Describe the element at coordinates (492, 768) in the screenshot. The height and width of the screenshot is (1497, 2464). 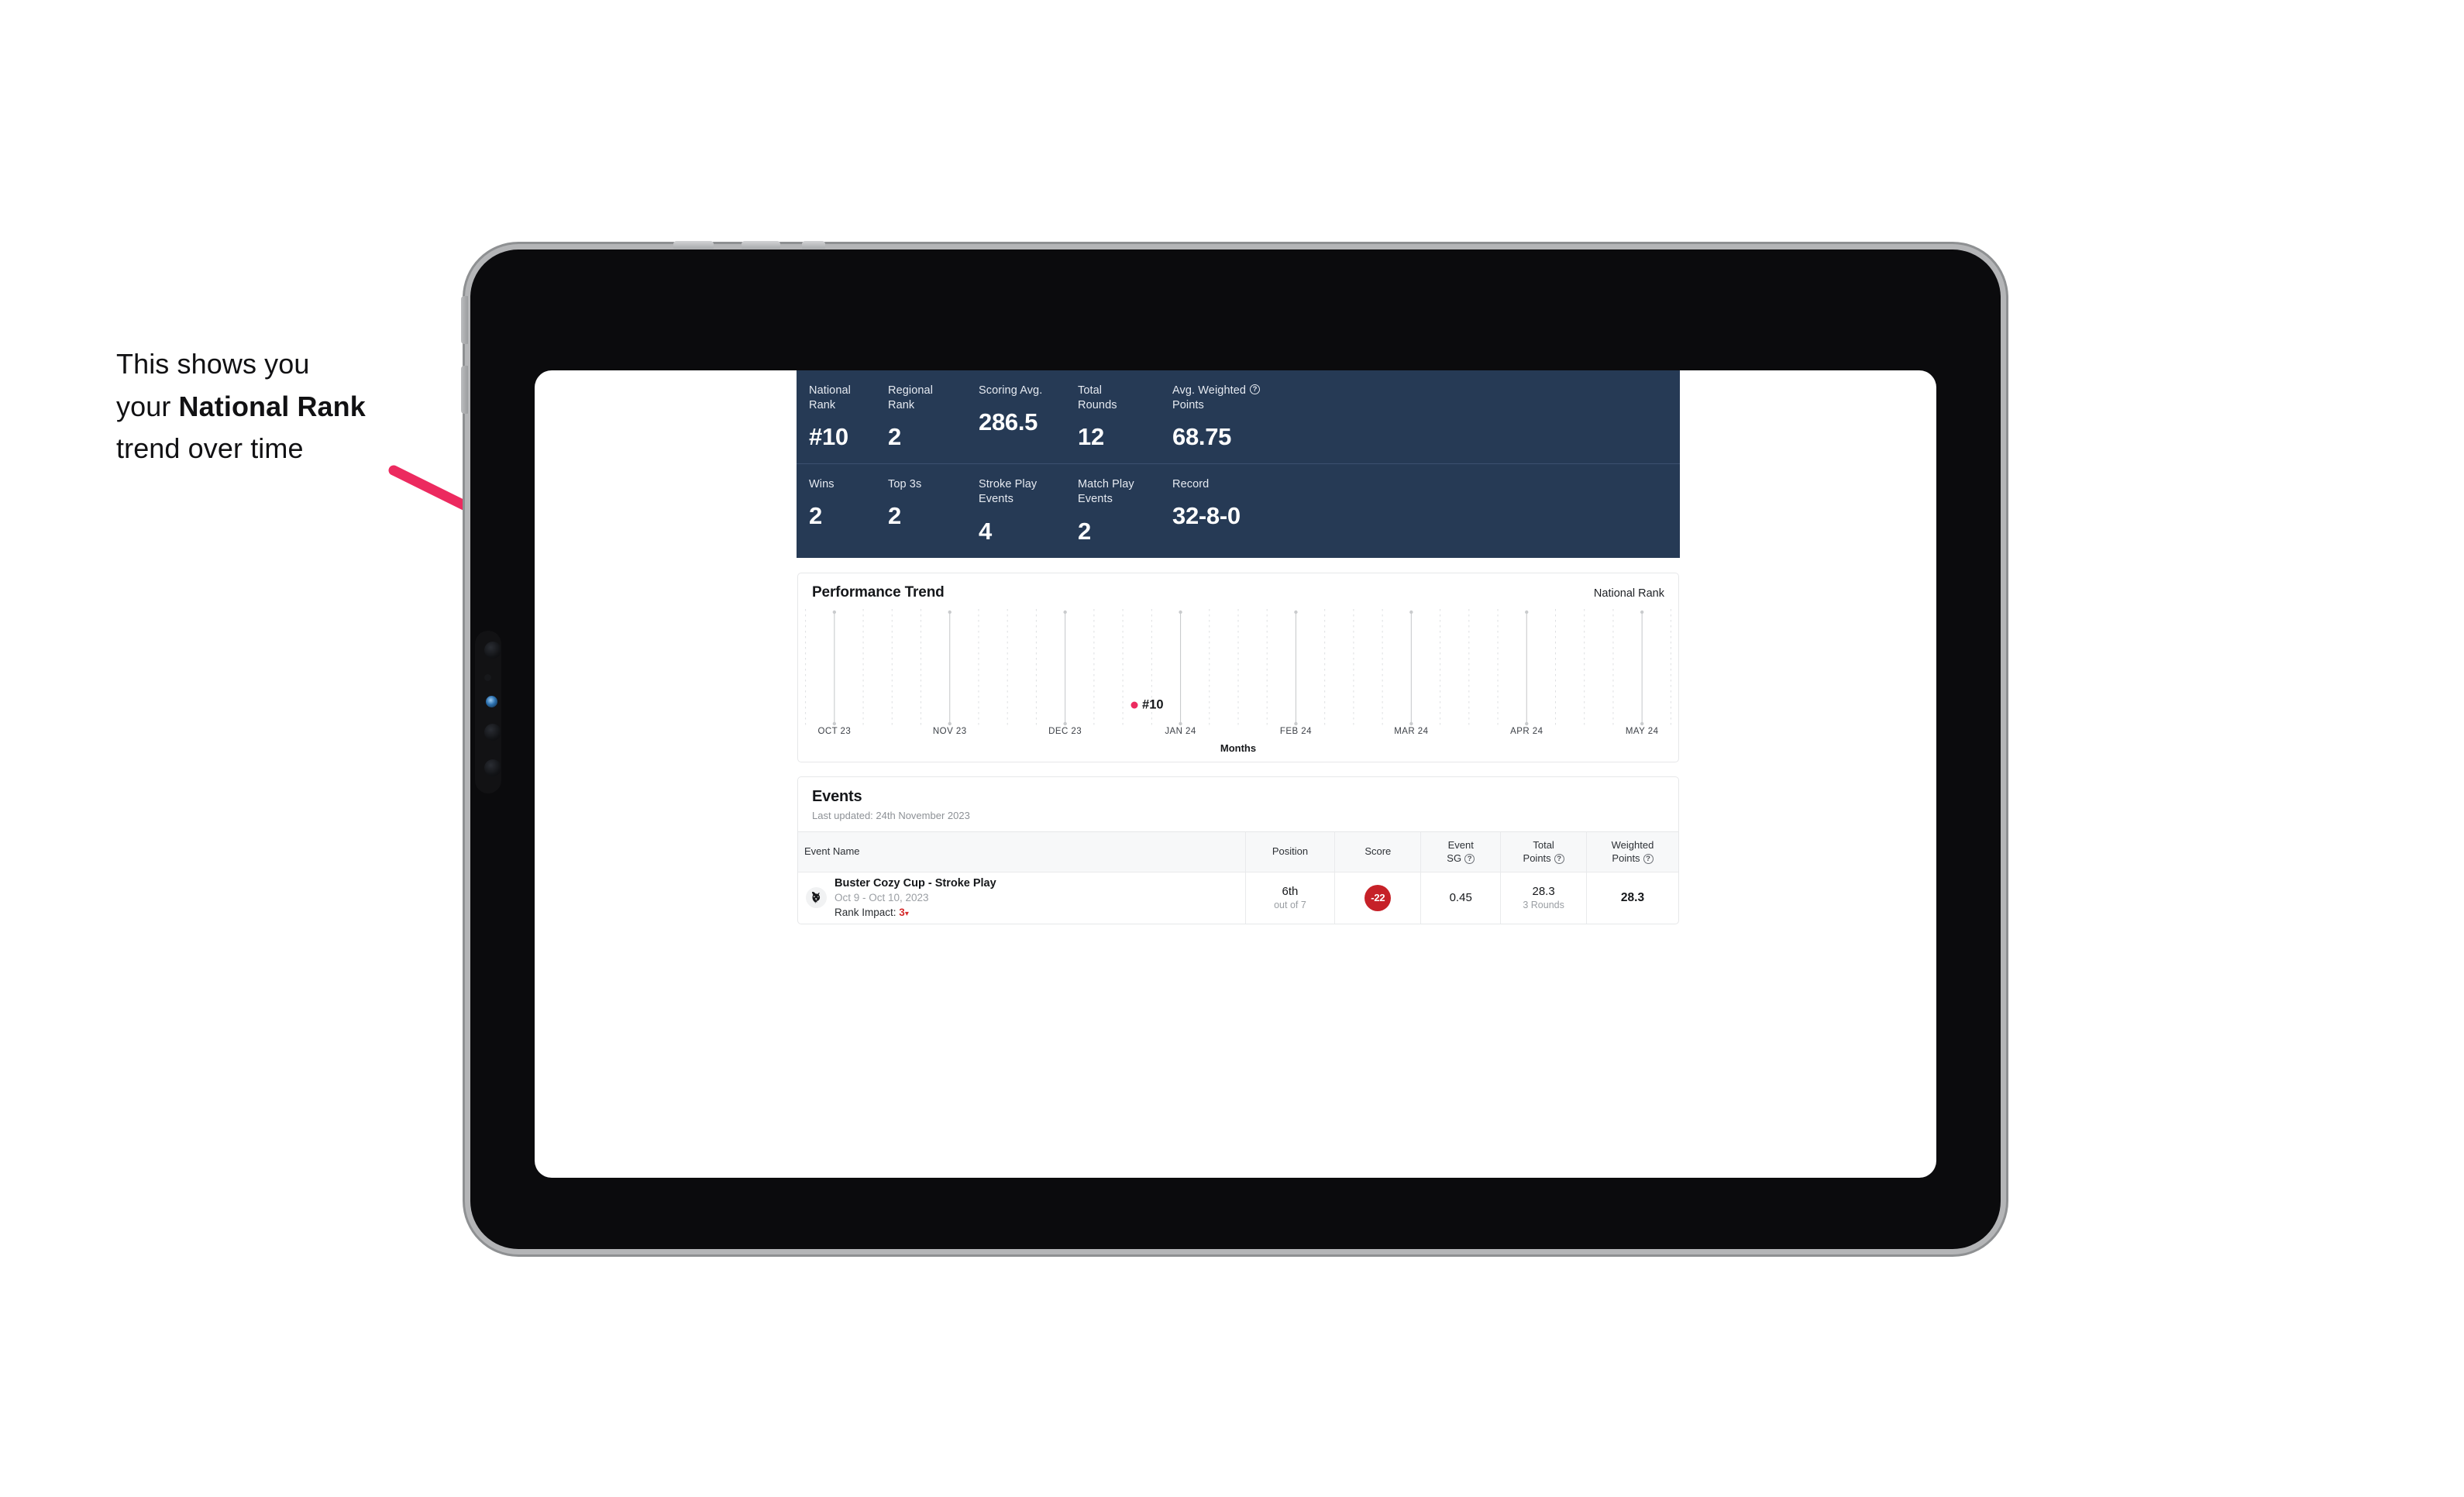
I see `tablet-camera-lens-bottom` at that location.